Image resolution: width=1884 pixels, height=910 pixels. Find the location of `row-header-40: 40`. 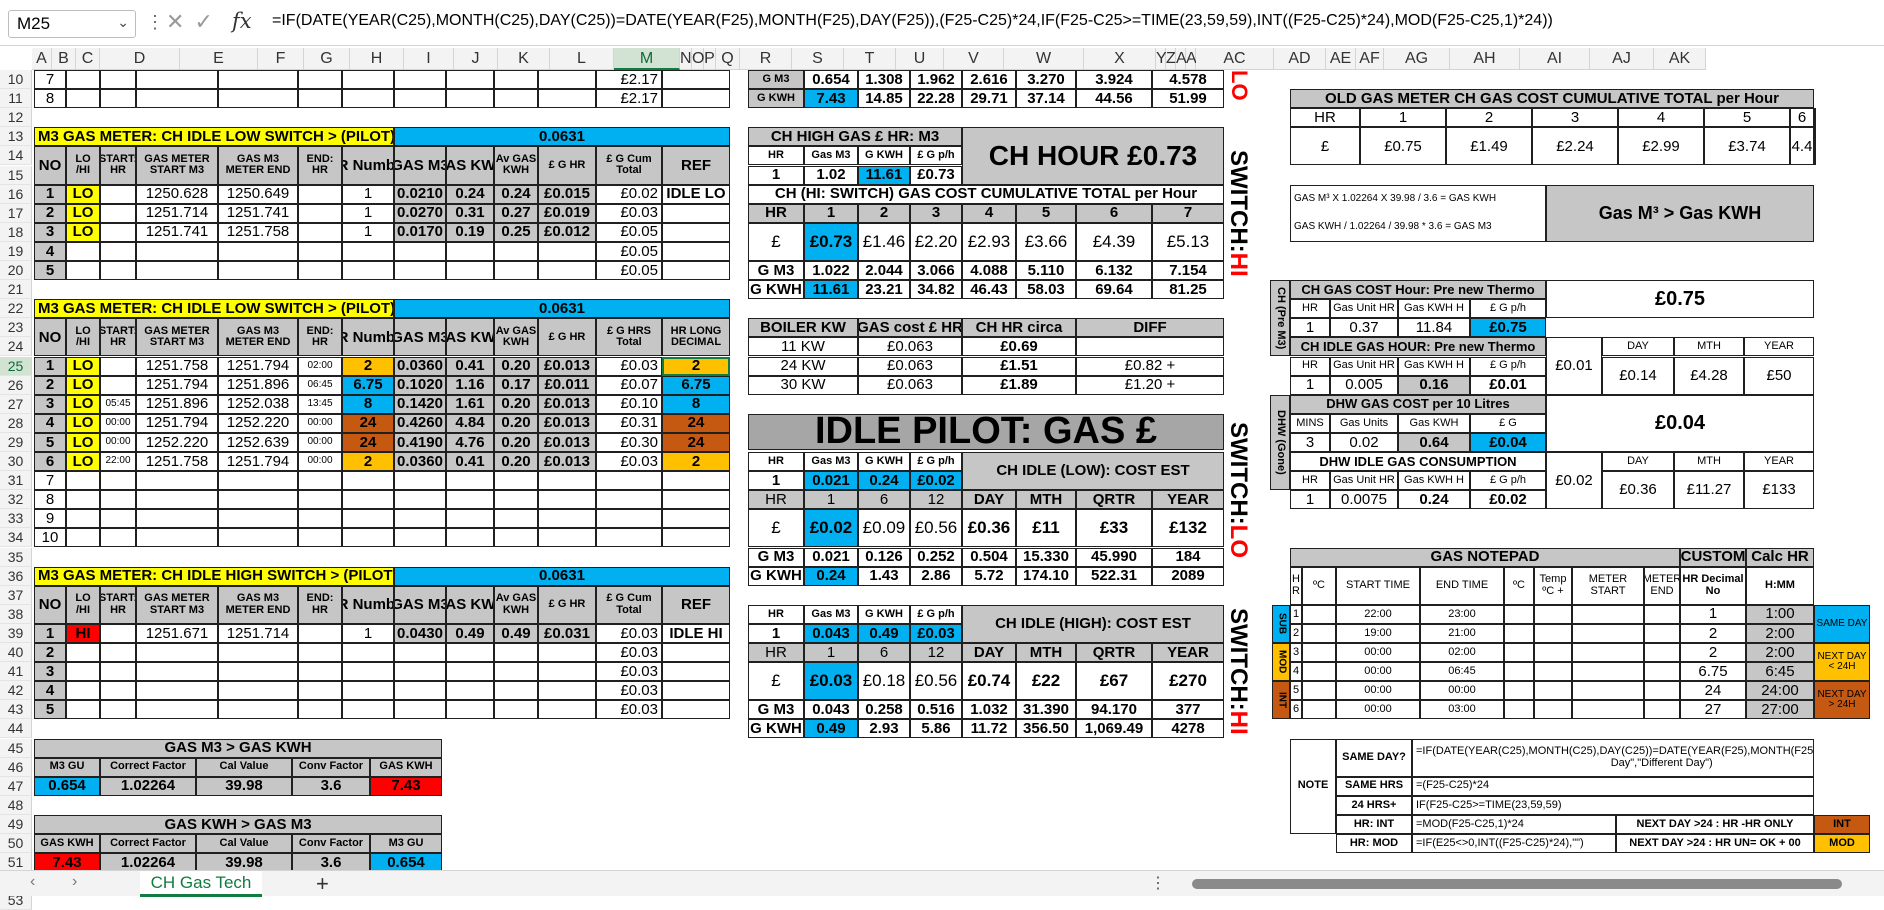

row-header-40: 40 is located at coordinates (16, 653).